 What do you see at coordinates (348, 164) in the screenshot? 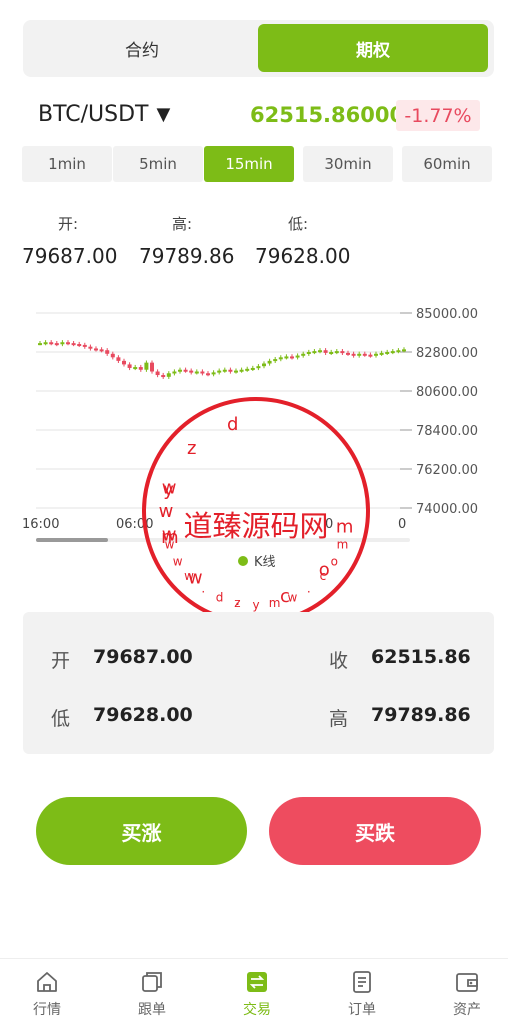
I see `period-30min: 30min` at bounding box center [348, 164].